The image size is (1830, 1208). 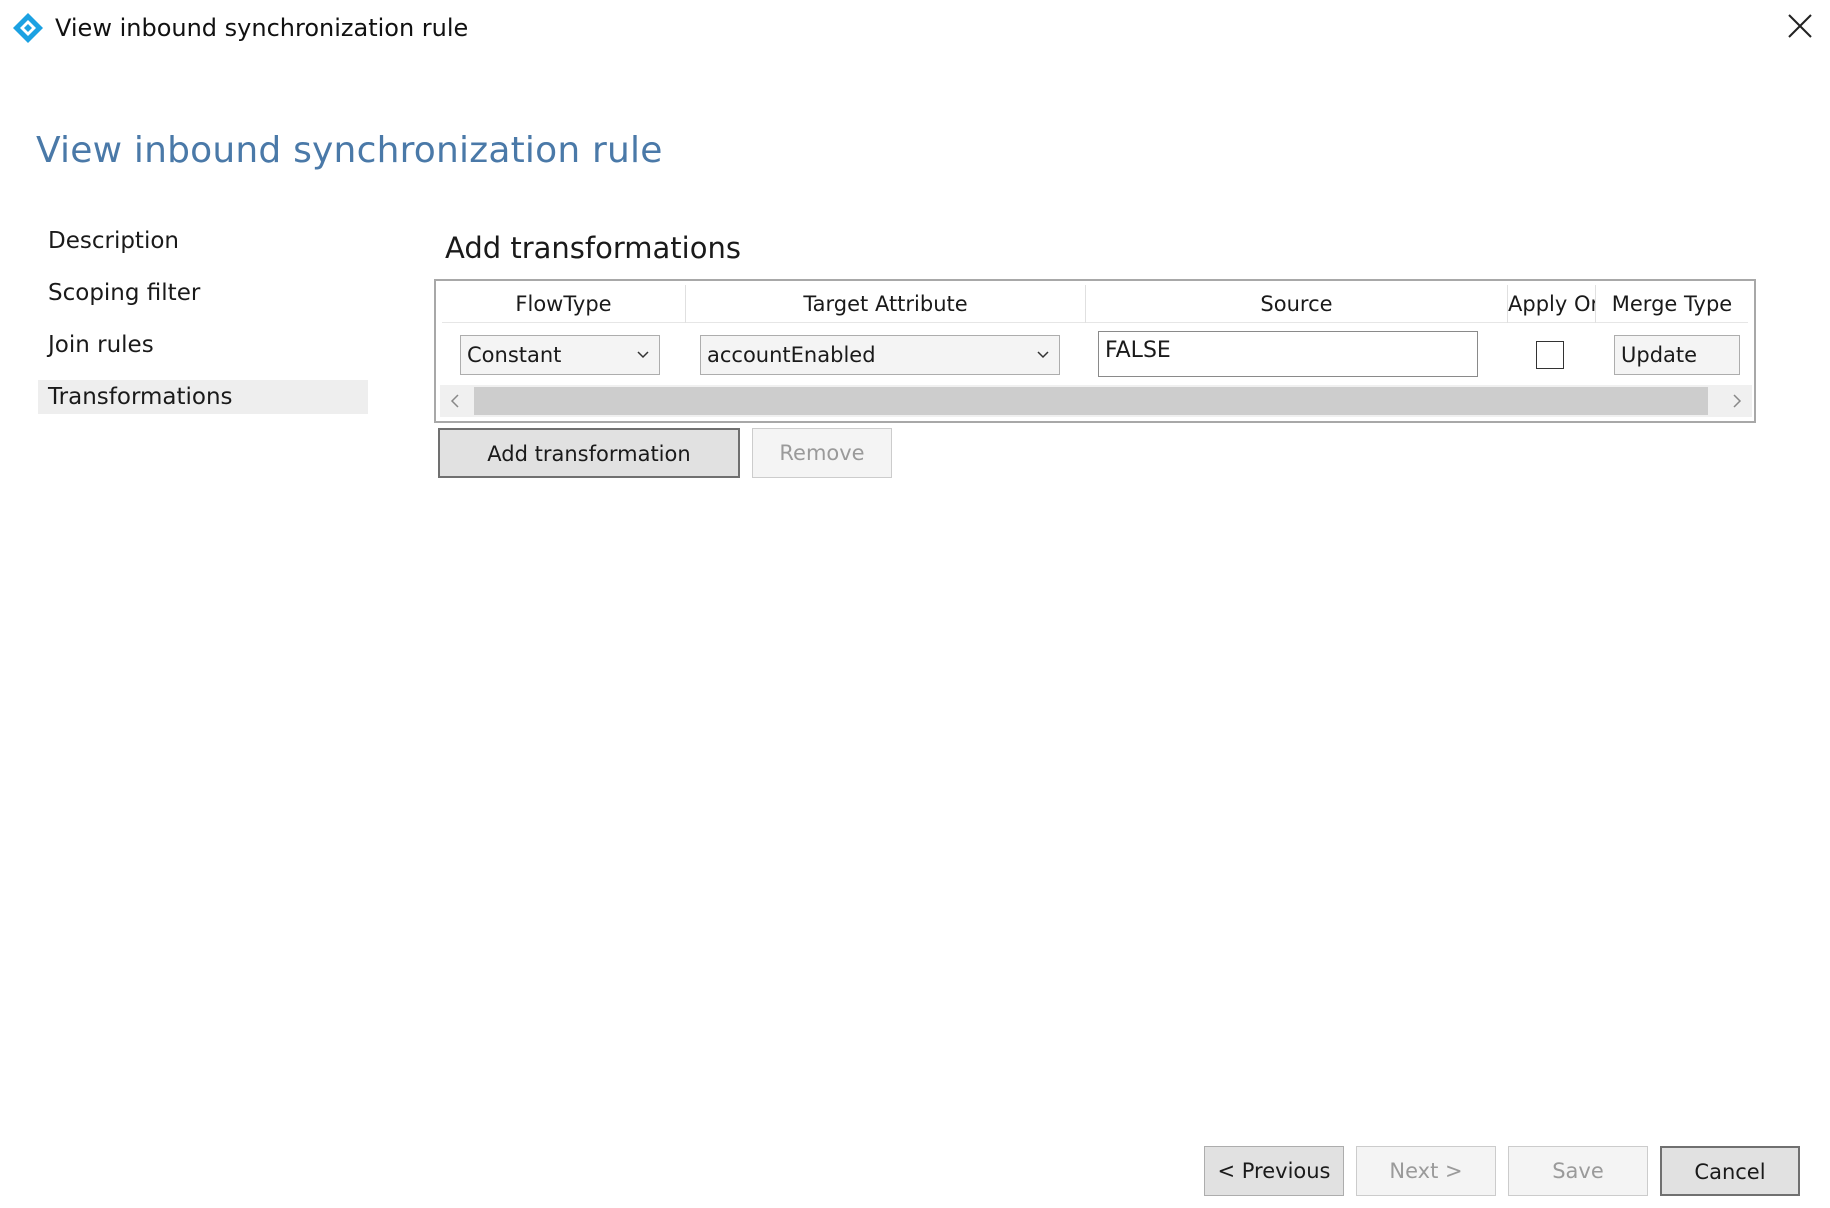 I want to click on flowtype-dropdown: Constant, so click(x=560, y=355).